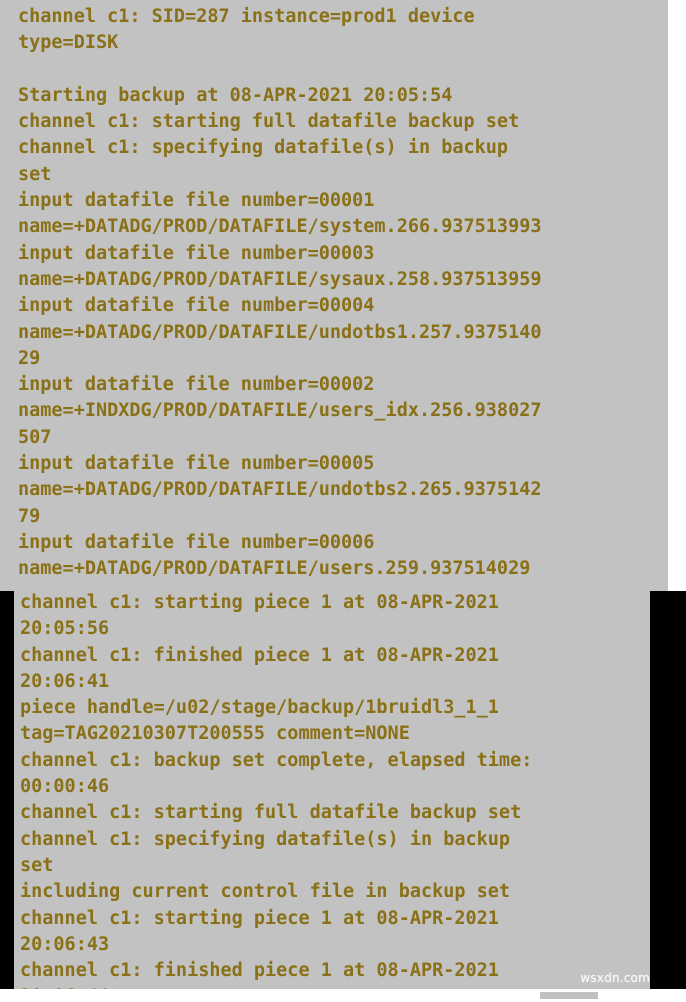 The width and height of the screenshot is (686, 1002). Describe the element at coordinates (615, 978) in the screenshot. I see `site-watermark: wsxdn.com` at that location.